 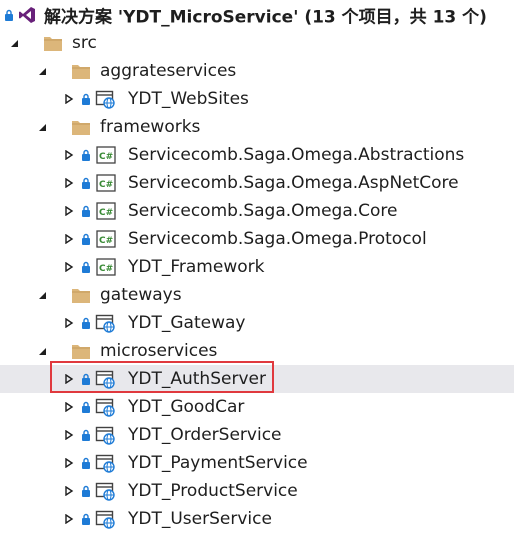 What do you see at coordinates (257, 99) in the screenshot?
I see `tree-item-websites: YDT_WebSites` at bounding box center [257, 99].